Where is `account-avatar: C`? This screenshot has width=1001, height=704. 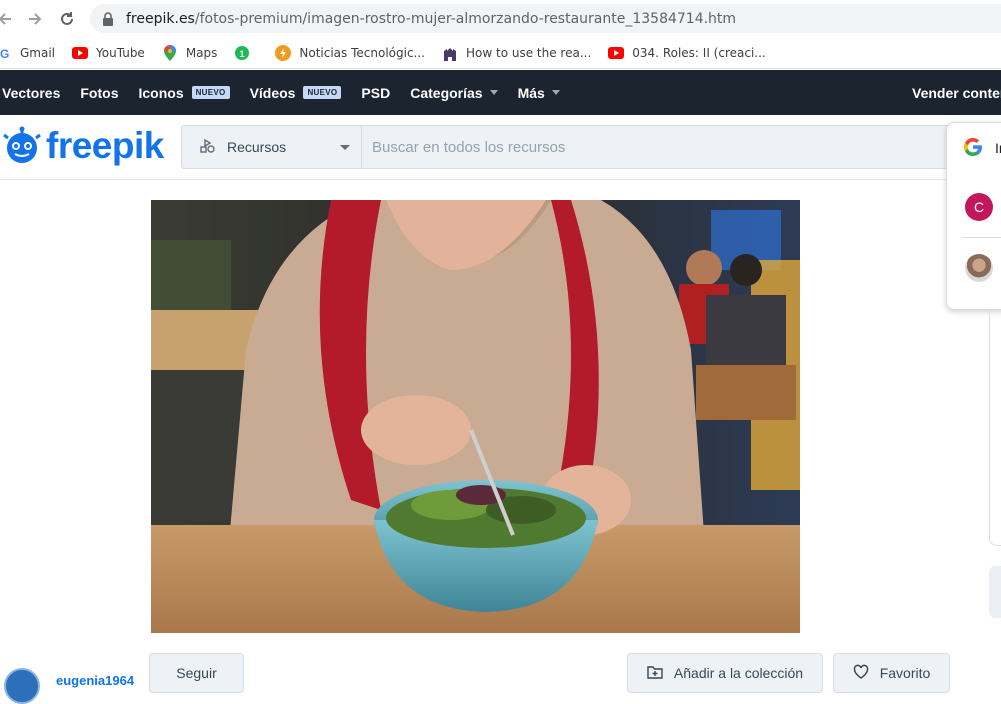 account-avatar: C is located at coordinates (979, 207).